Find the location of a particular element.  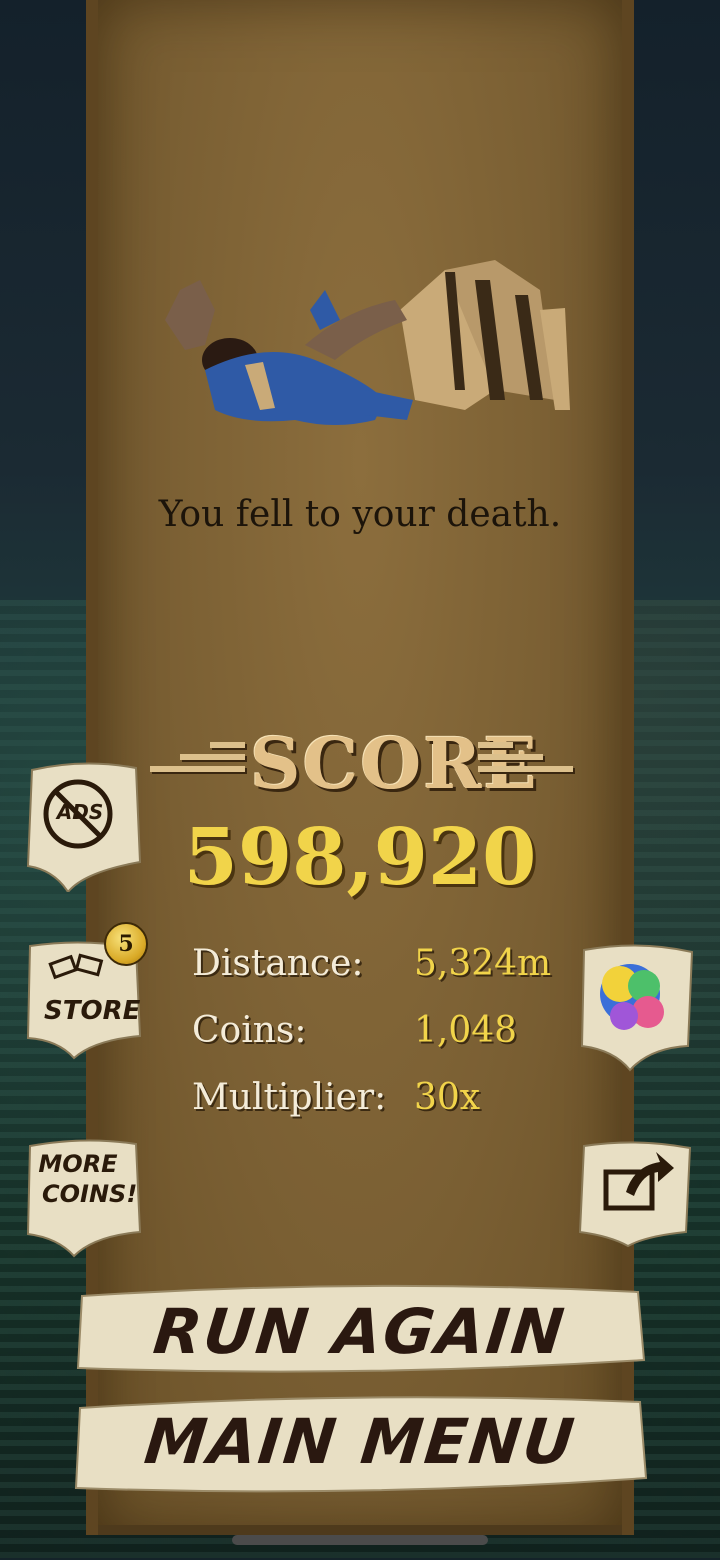

stat-row-coins: Coins: 1,048 is located at coordinates (392, 1030).